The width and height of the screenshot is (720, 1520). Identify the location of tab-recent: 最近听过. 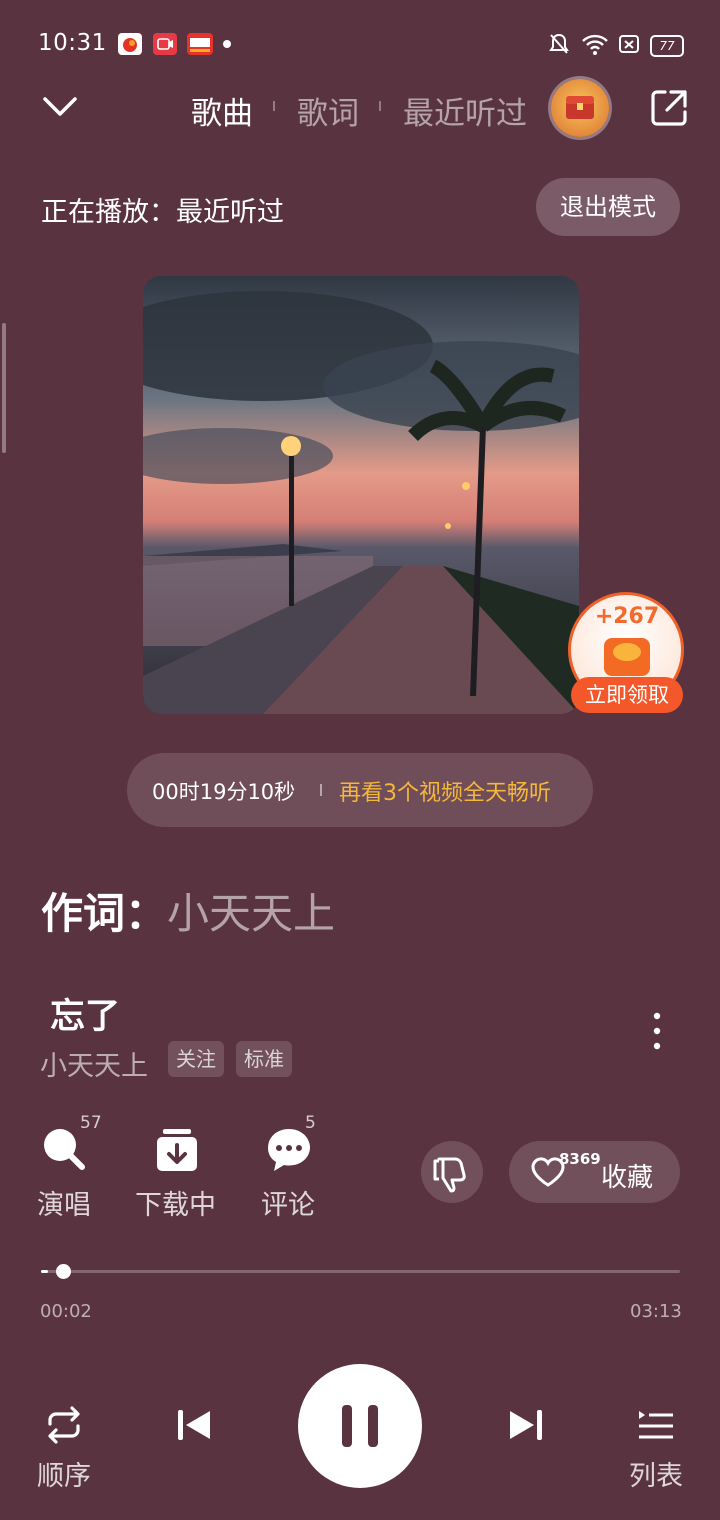
(465, 110).